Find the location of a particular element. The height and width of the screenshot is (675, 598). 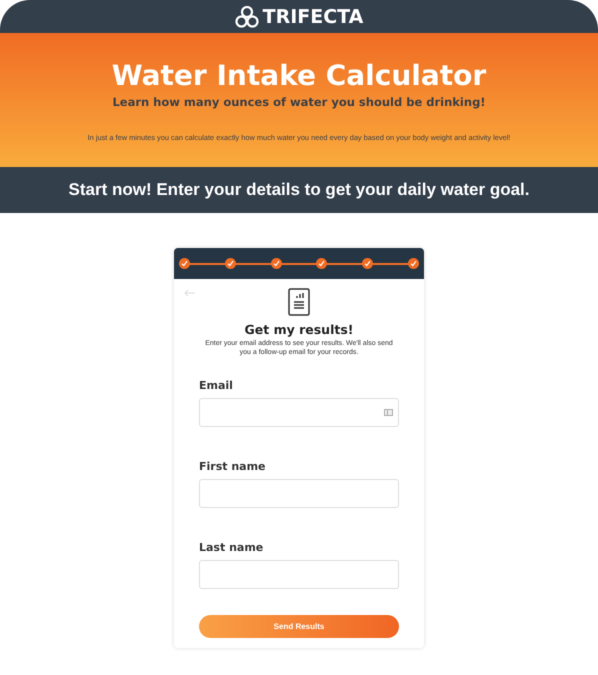

field-label: First name is located at coordinates (232, 466).